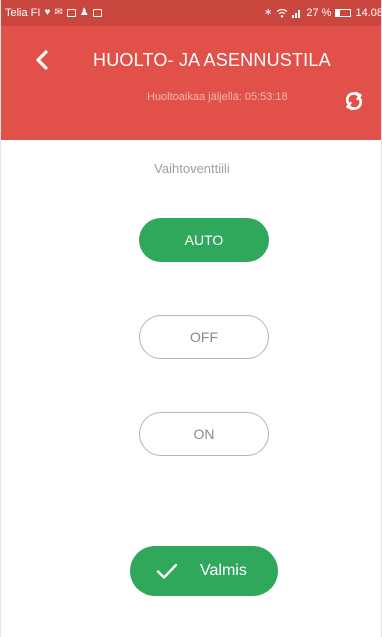 This screenshot has height=637, width=382. I want to click on bluetooth-icon: ∗, so click(268, 12).